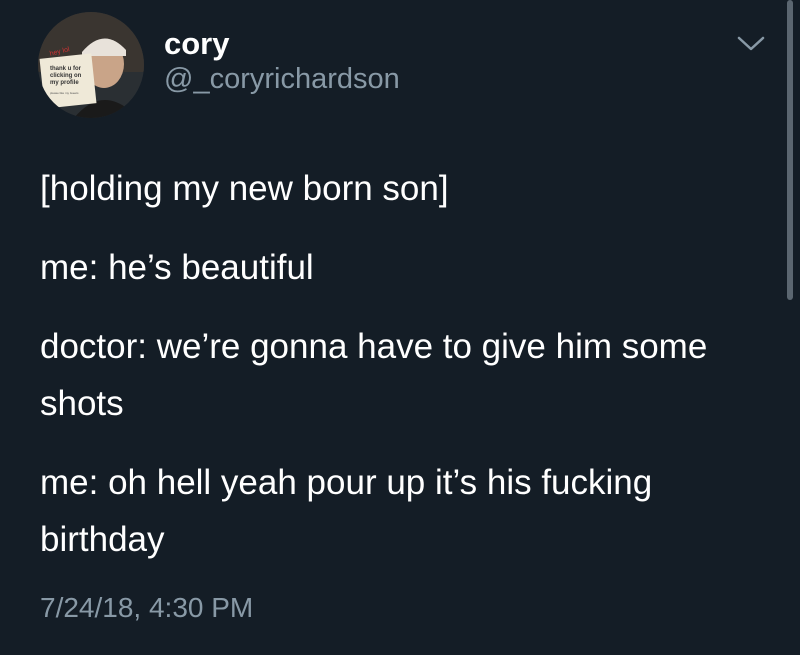 The width and height of the screenshot is (800, 655). What do you see at coordinates (196, 44) in the screenshot?
I see `author-display-name: cory` at bounding box center [196, 44].